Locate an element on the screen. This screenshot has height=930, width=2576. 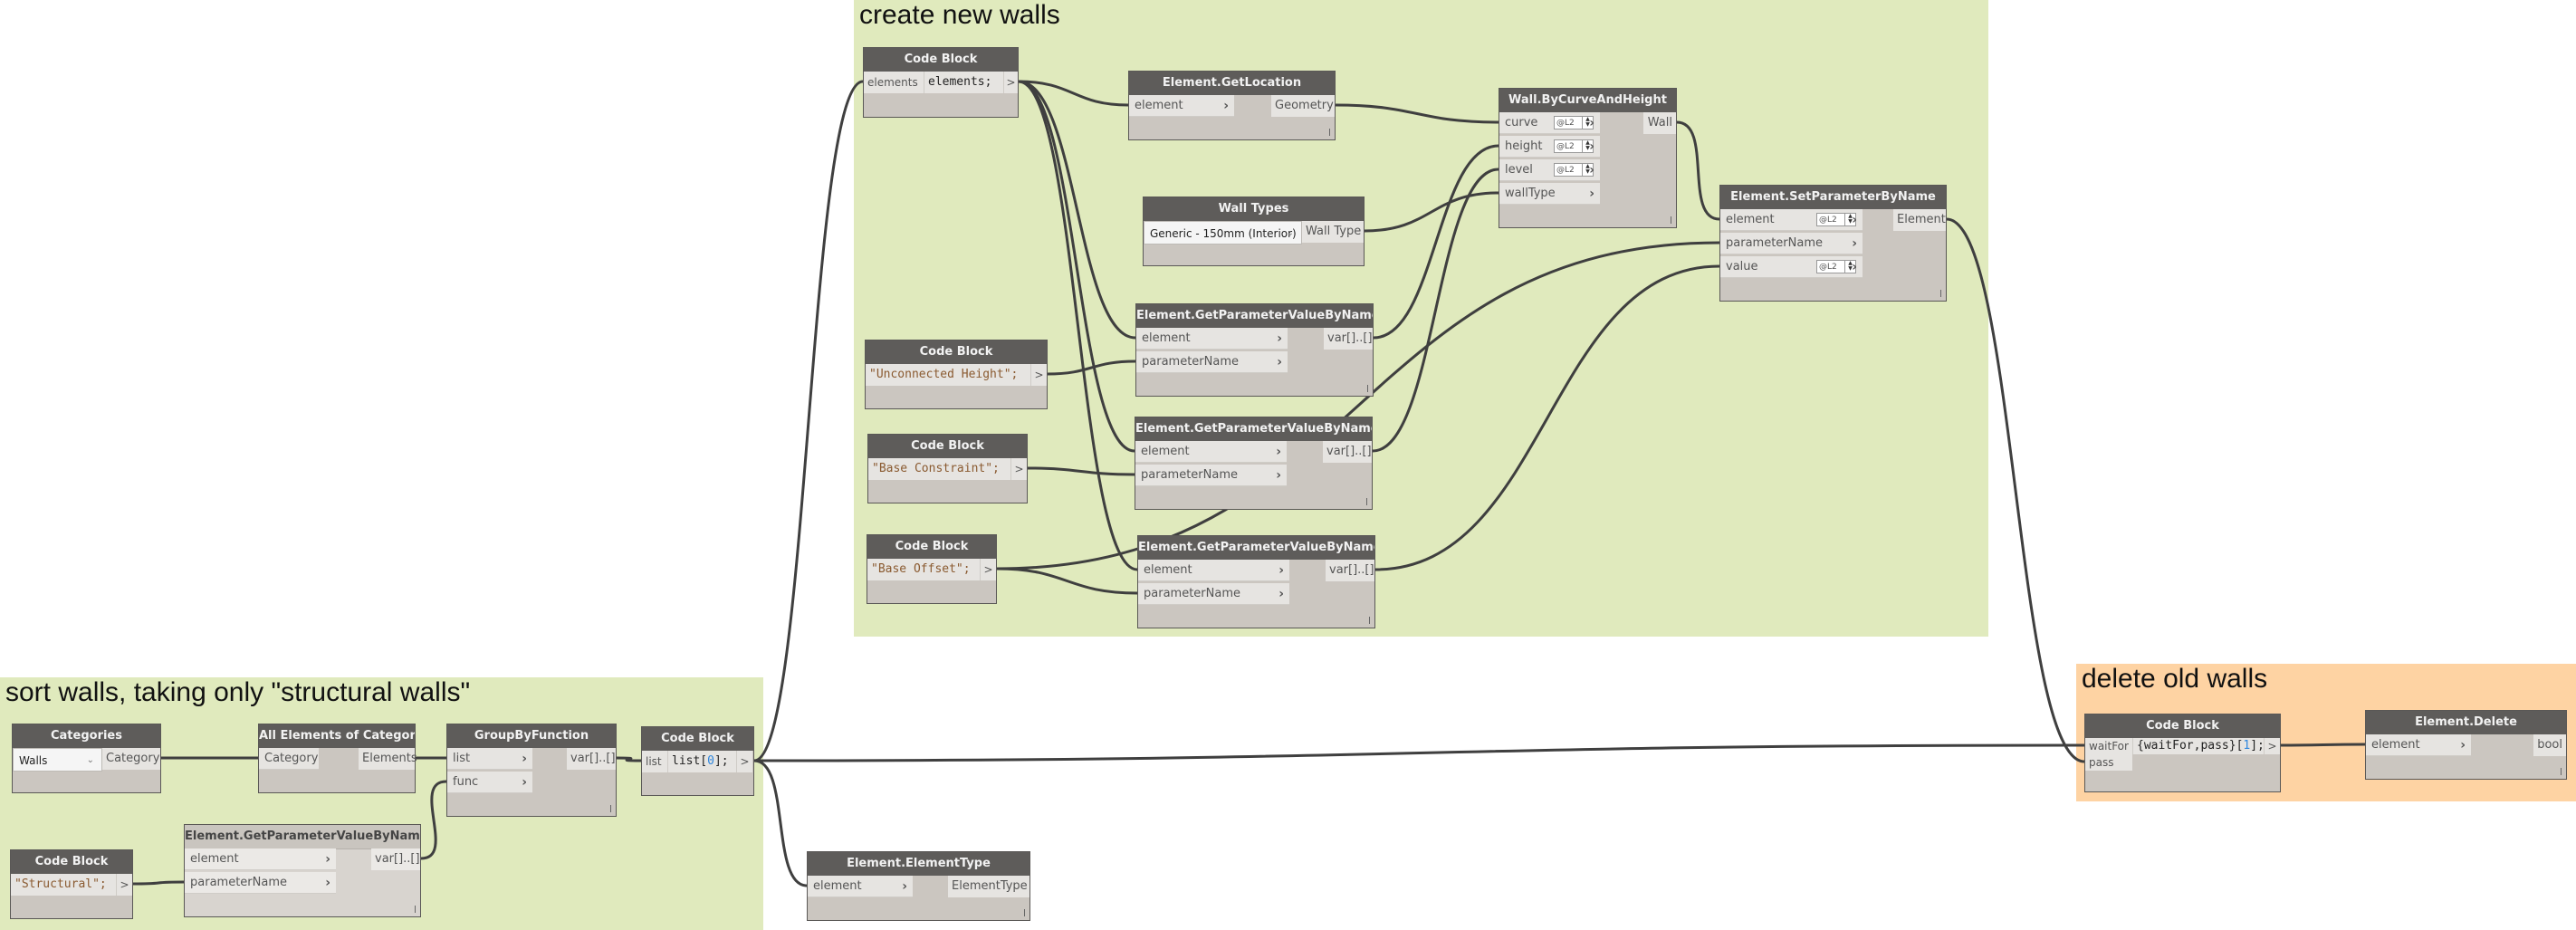
input-port-func: func › is located at coordinates (489, 782).